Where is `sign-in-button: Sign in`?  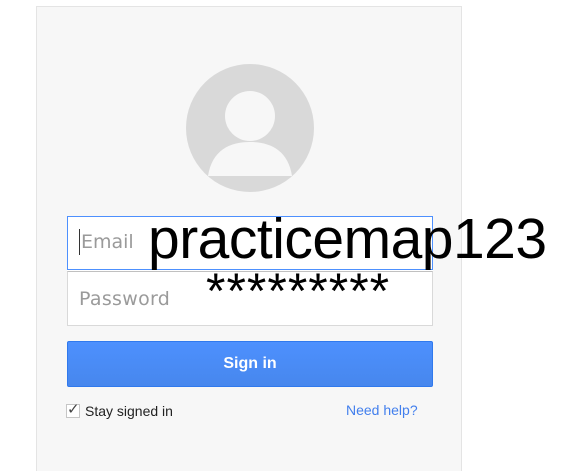 sign-in-button: Sign in is located at coordinates (250, 364).